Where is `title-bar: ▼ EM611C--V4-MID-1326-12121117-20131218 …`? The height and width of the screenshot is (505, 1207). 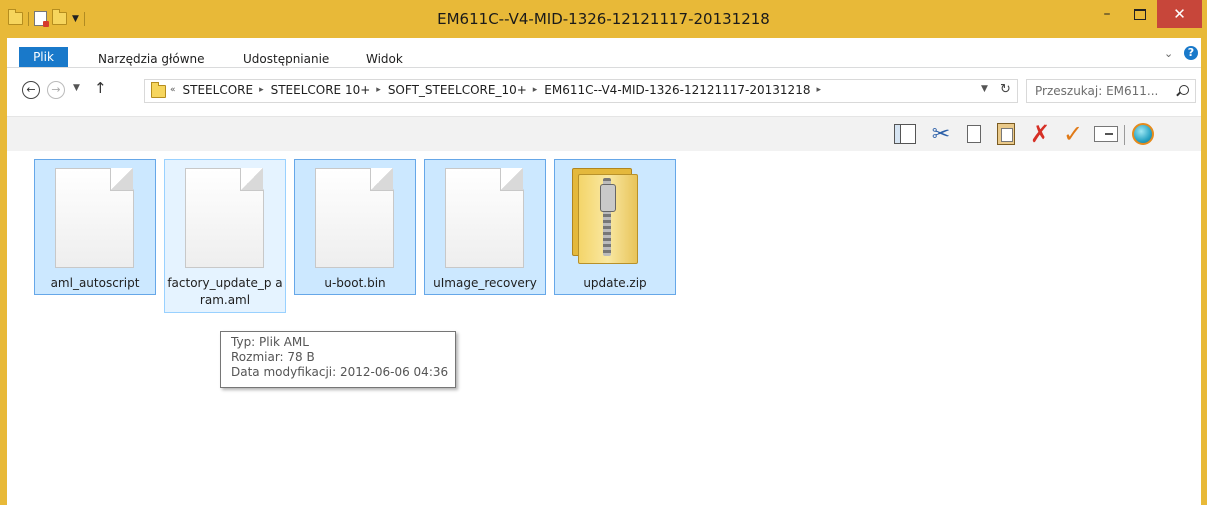
title-bar: ▼ EM611C--V4-MID-1326-12121117-20131218 … is located at coordinates (603, 19).